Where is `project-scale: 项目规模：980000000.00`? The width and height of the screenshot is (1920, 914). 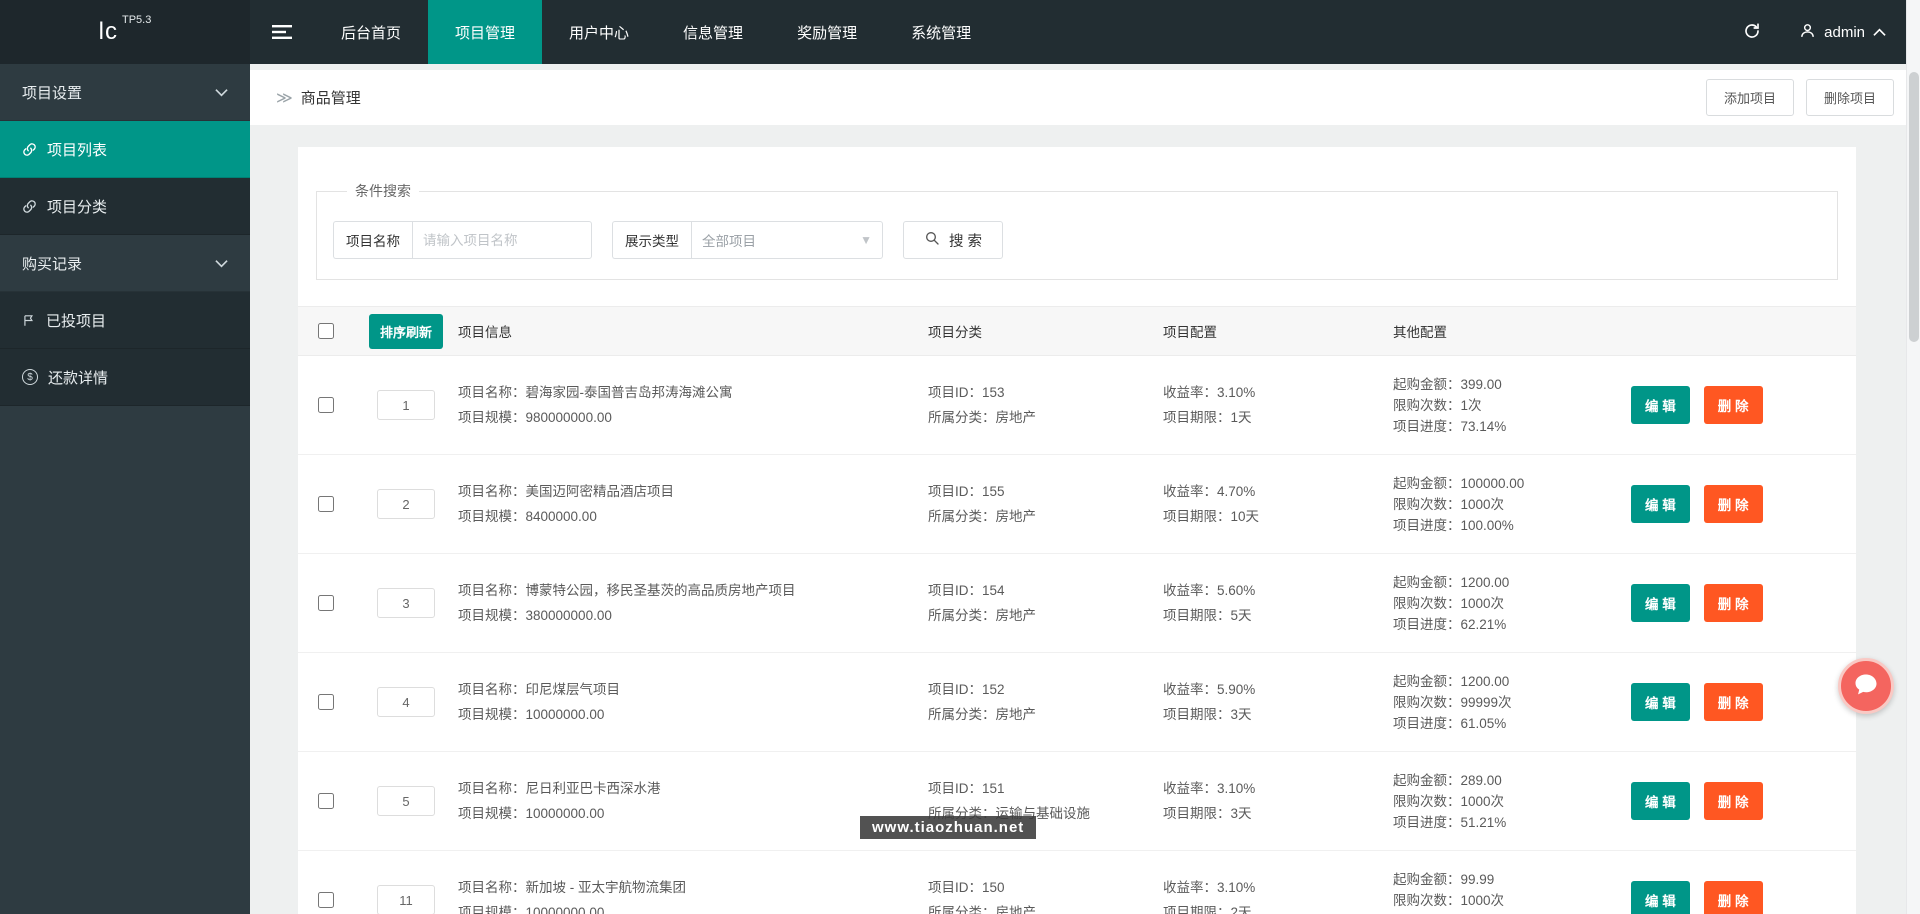
project-scale: 项目规模：980000000.00 is located at coordinates (535, 417).